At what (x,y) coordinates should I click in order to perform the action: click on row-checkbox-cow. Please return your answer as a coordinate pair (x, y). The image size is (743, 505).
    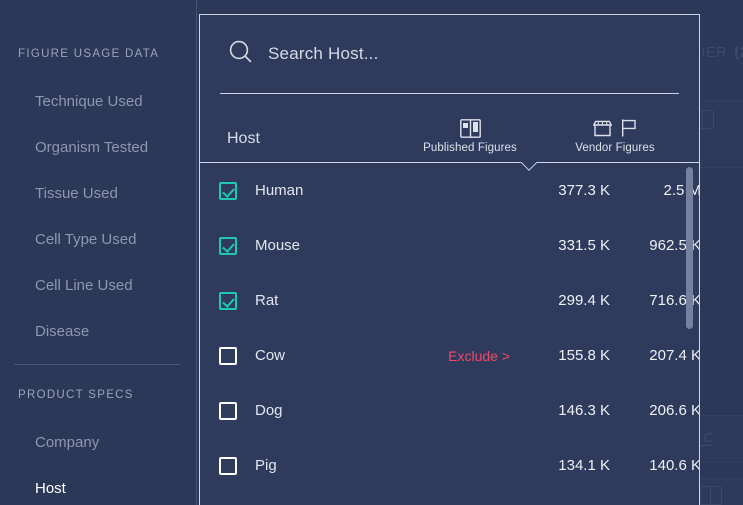
    Looking at the image, I should click on (227, 355).